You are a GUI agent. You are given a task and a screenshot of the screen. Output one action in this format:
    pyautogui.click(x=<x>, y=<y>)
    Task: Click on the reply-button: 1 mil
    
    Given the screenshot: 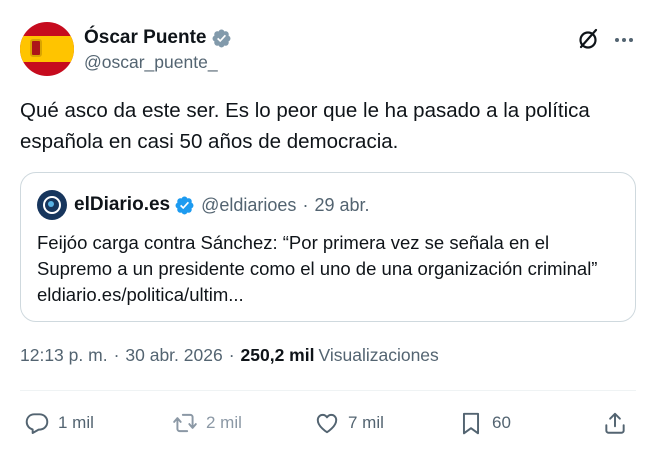 What is the action you would take?
    pyautogui.click(x=59, y=423)
    